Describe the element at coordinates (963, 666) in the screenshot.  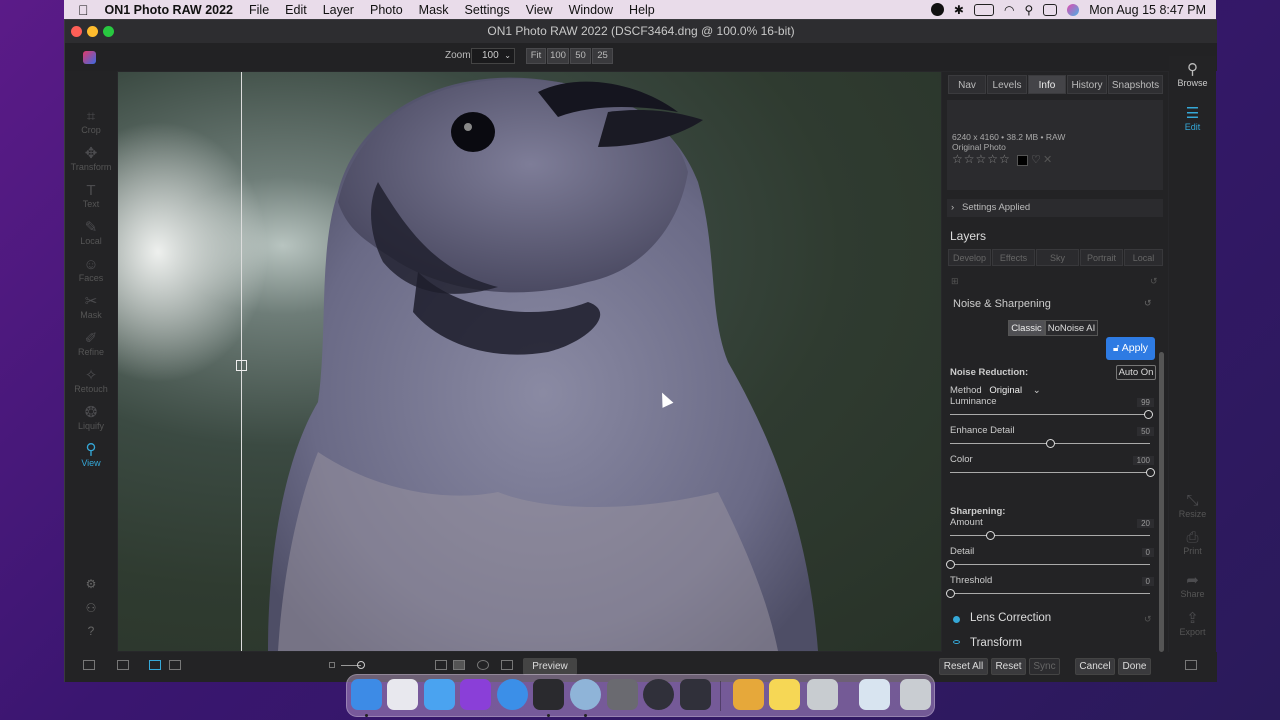
I see `reset-all-button: Reset All` at that location.